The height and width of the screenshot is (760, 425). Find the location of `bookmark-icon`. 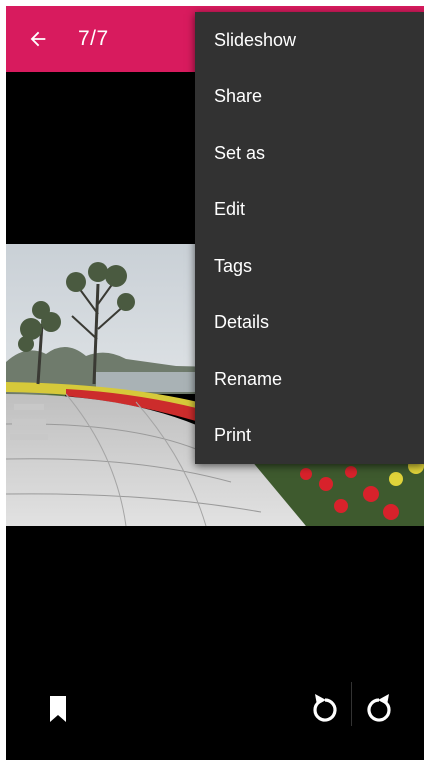

bookmark-icon is located at coordinates (58, 709).